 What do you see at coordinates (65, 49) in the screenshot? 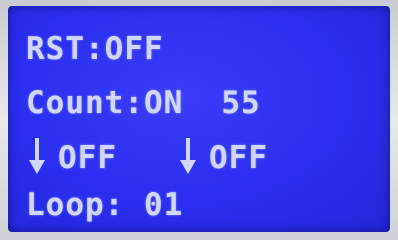
I see `rst-label: RST:` at bounding box center [65, 49].